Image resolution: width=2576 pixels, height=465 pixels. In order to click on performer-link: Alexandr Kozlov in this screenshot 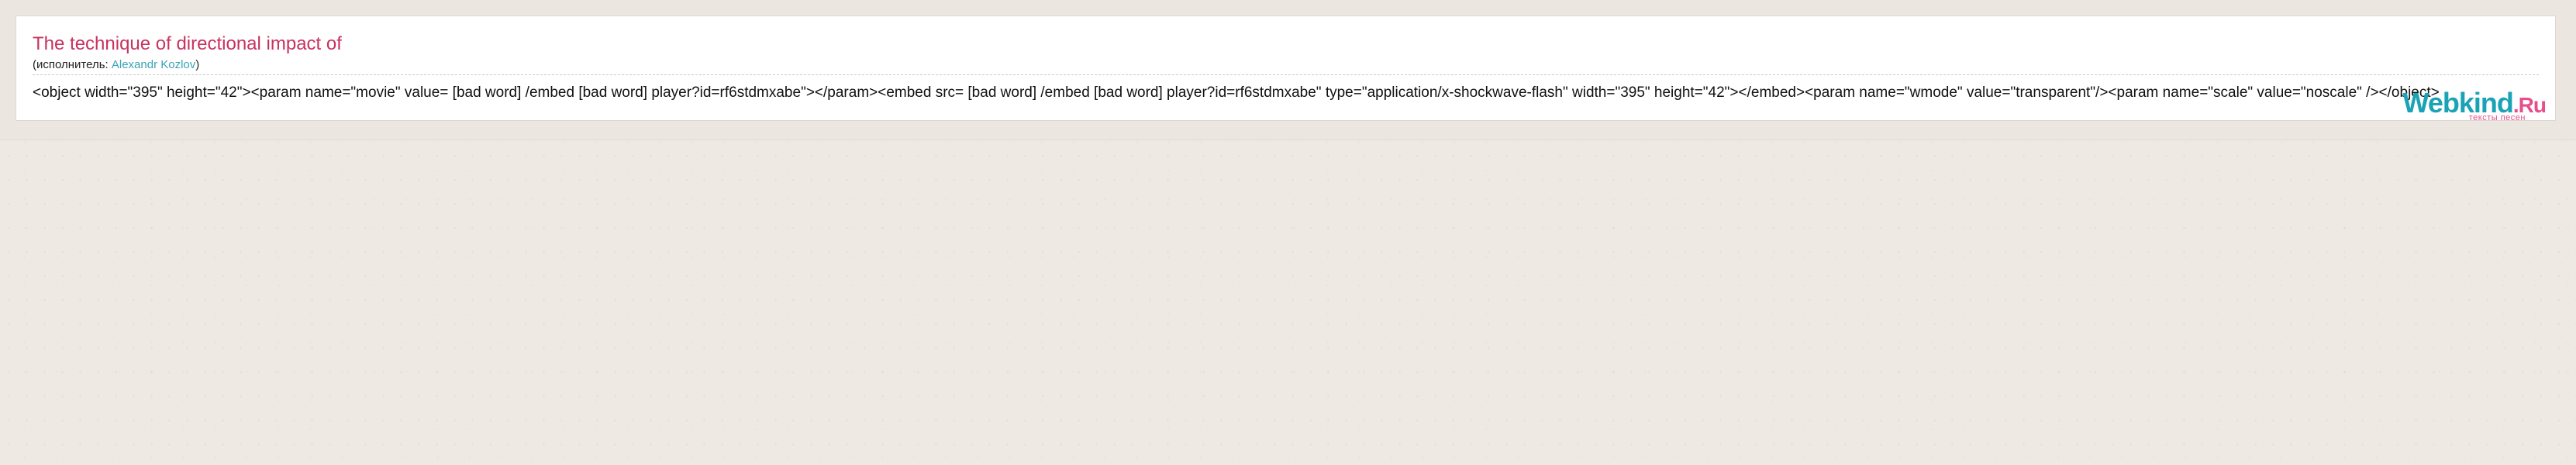, I will do `click(153, 64)`.